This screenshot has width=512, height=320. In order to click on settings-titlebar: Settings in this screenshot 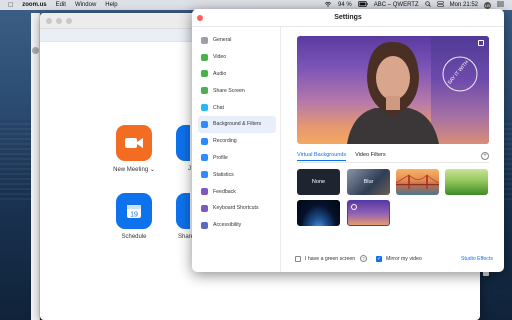, I will do `click(348, 18)`.